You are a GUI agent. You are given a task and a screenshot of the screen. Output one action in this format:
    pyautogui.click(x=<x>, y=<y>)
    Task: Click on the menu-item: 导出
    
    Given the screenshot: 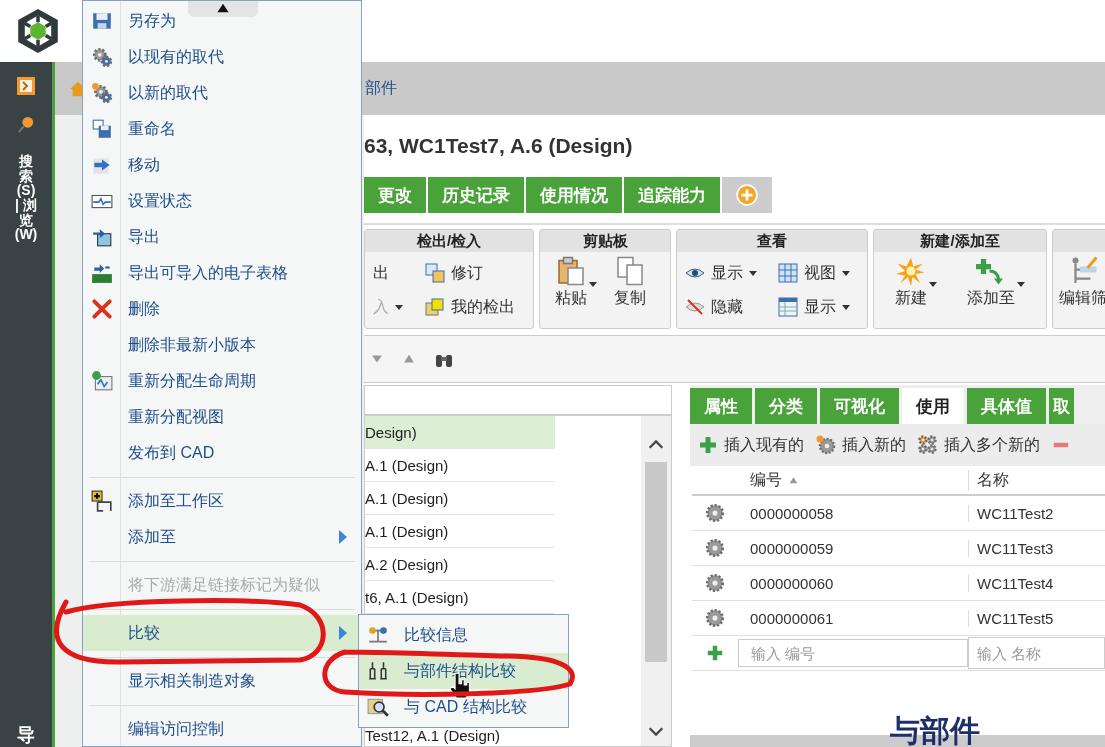 What is the action you would take?
    pyautogui.click(x=222, y=237)
    